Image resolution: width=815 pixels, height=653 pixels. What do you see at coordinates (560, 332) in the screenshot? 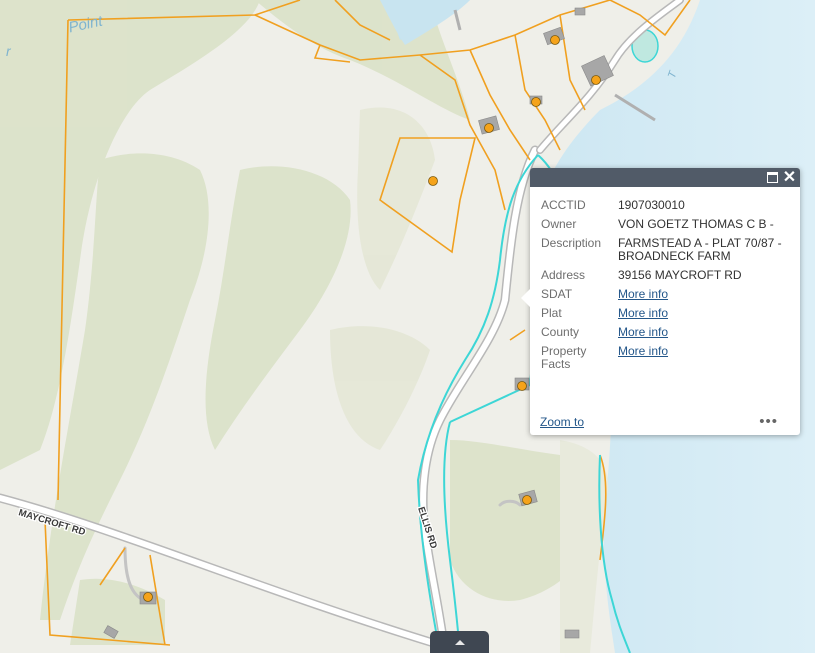
I see `attribute-key: County` at bounding box center [560, 332].